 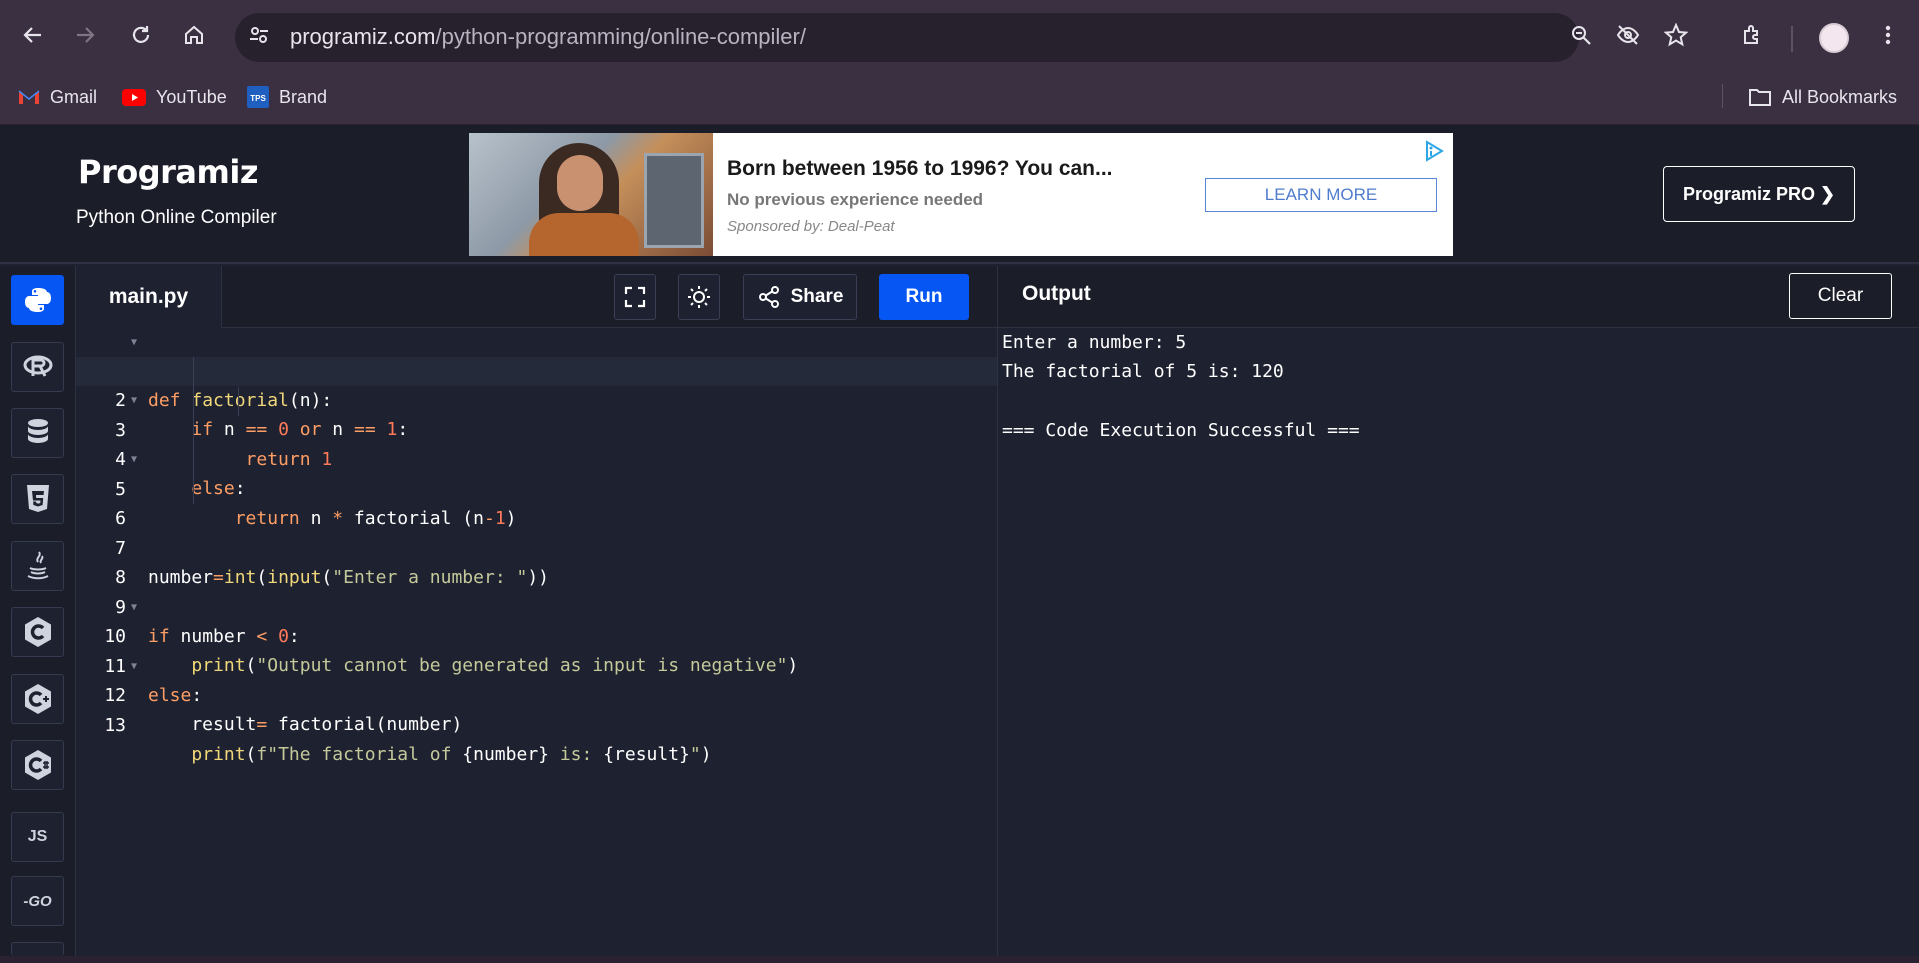 I want to click on more-menu-icon, so click(x=1888, y=35).